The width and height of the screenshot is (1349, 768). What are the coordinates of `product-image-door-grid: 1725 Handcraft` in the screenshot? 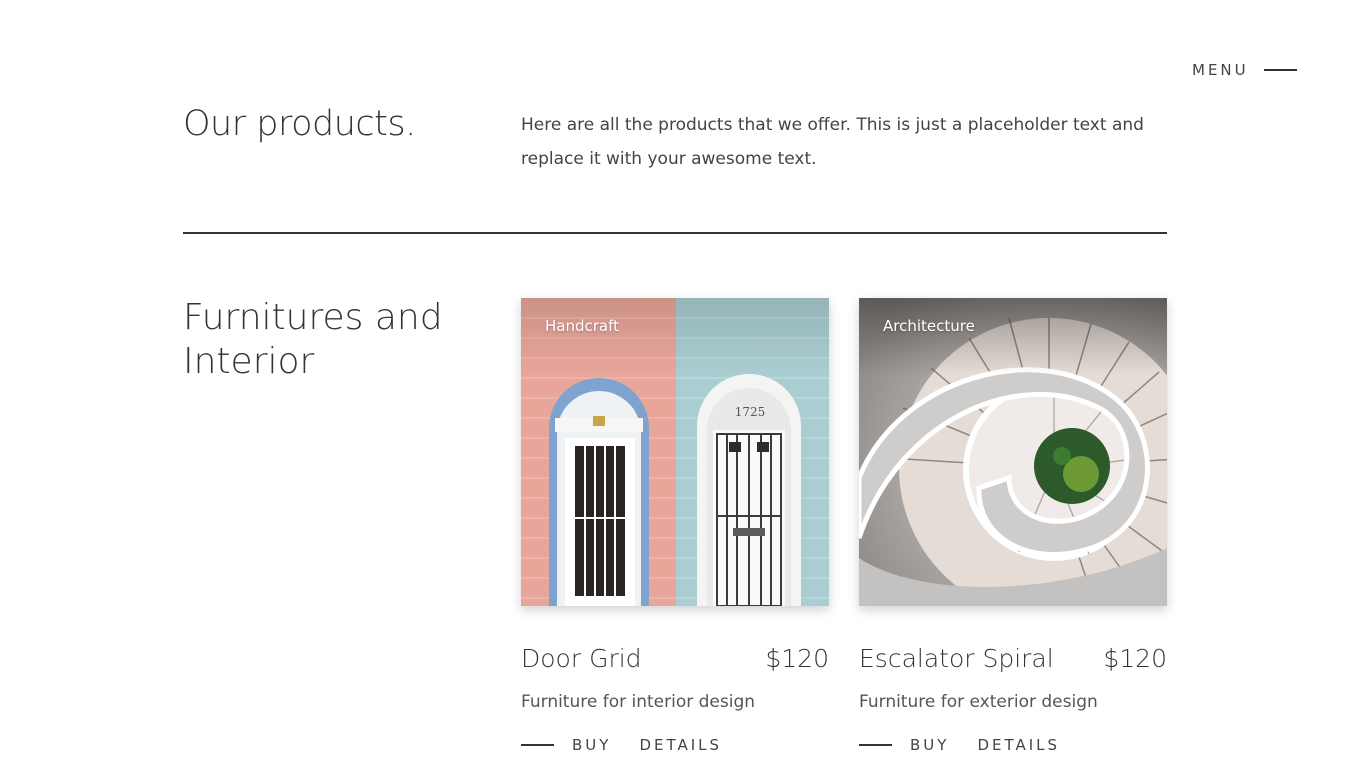 It's located at (675, 452).